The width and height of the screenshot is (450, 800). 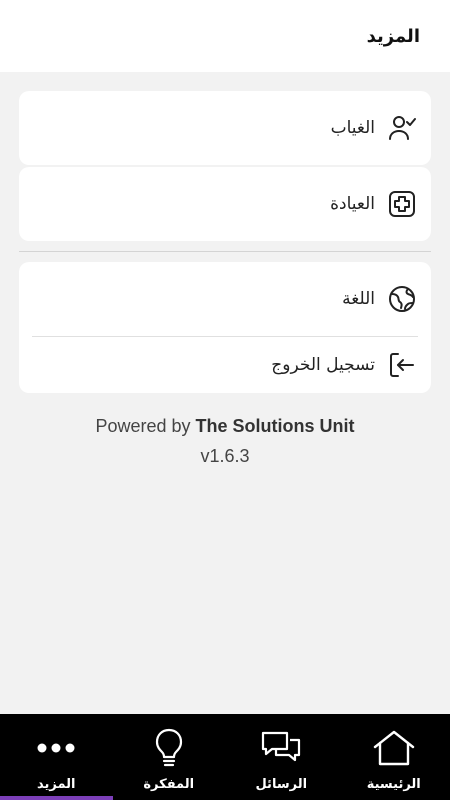 What do you see at coordinates (56, 748) in the screenshot?
I see `more-dots-icon` at bounding box center [56, 748].